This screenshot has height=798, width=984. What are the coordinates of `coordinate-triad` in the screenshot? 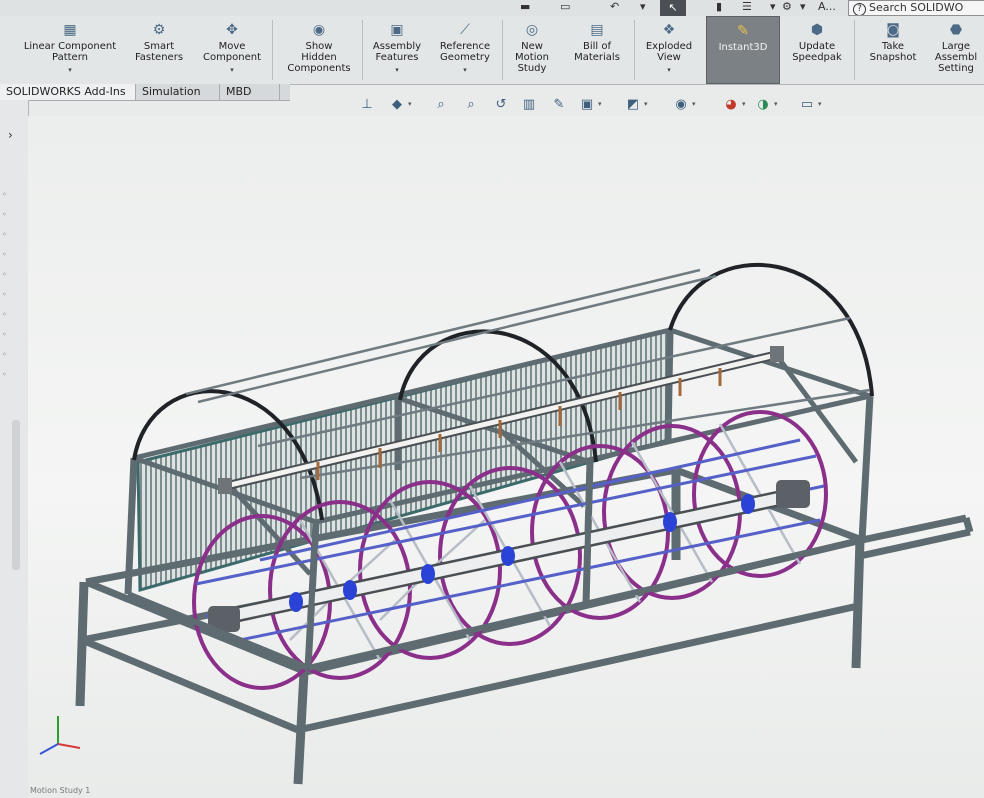 It's located at (60, 735).